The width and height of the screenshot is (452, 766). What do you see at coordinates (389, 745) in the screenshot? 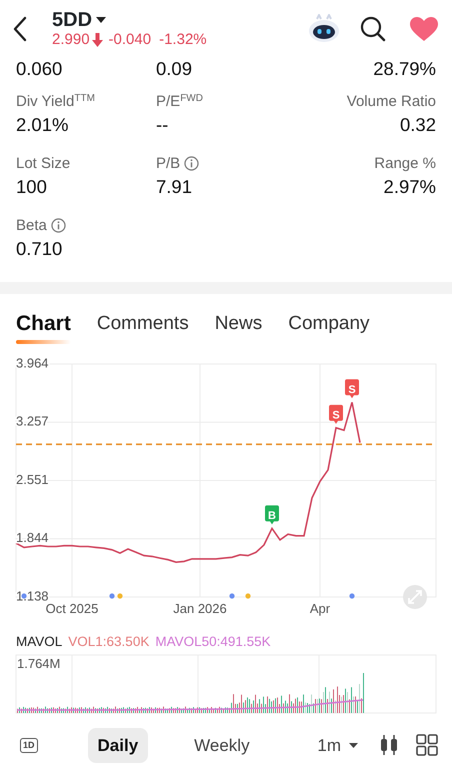
I see `candlestick-icon` at bounding box center [389, 745].